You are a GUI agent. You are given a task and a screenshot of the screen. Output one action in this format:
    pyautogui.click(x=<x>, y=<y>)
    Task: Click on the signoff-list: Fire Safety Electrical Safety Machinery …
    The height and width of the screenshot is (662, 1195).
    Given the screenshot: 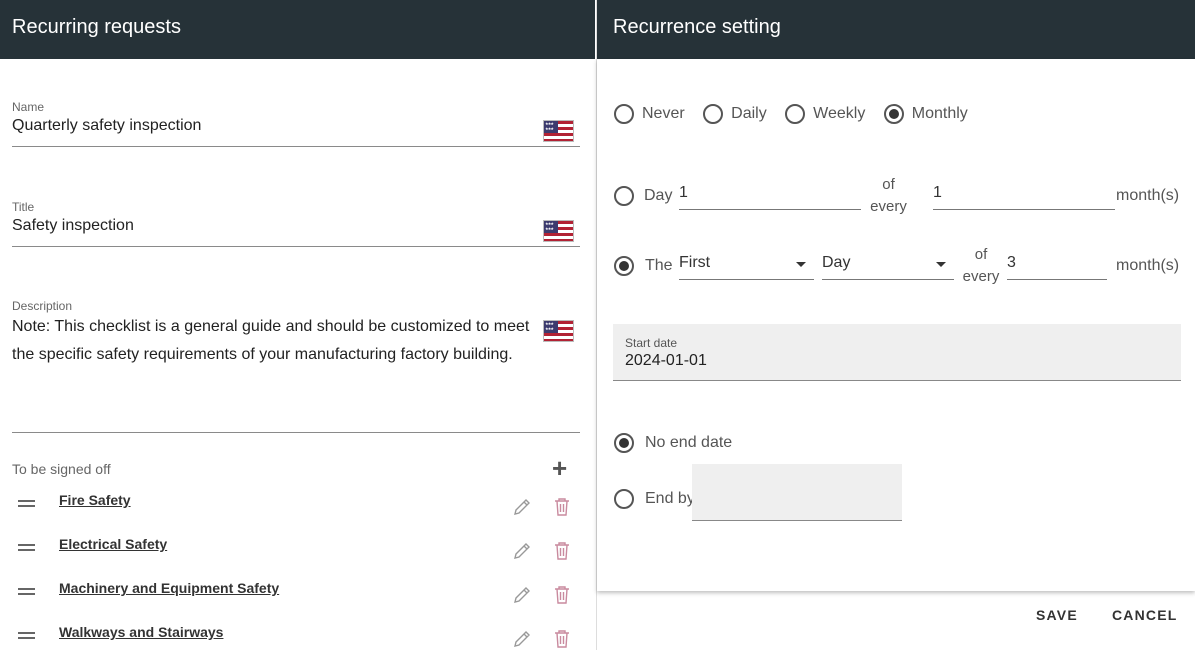 What is the action you would take?
    pyautogui.click(x=297, y=574)
    